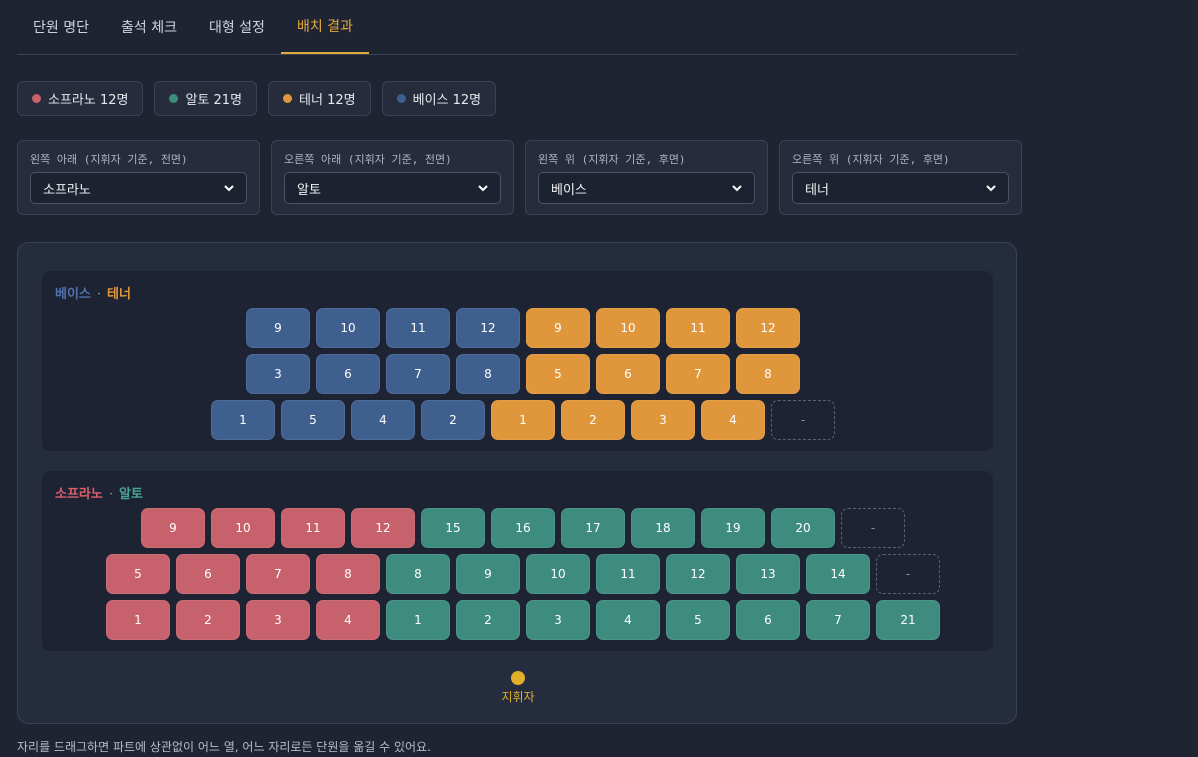 The height and width of the screenshot is (757, 1198). I want to click on select-value: 알토, so click(309, 190).